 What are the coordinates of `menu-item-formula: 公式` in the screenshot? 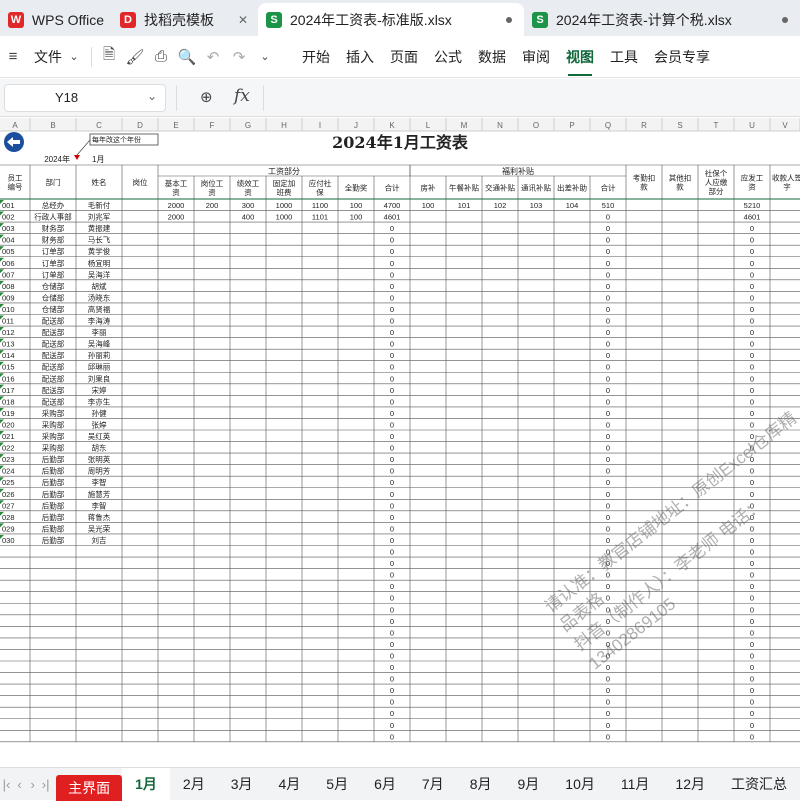 It's located at (448, 57).